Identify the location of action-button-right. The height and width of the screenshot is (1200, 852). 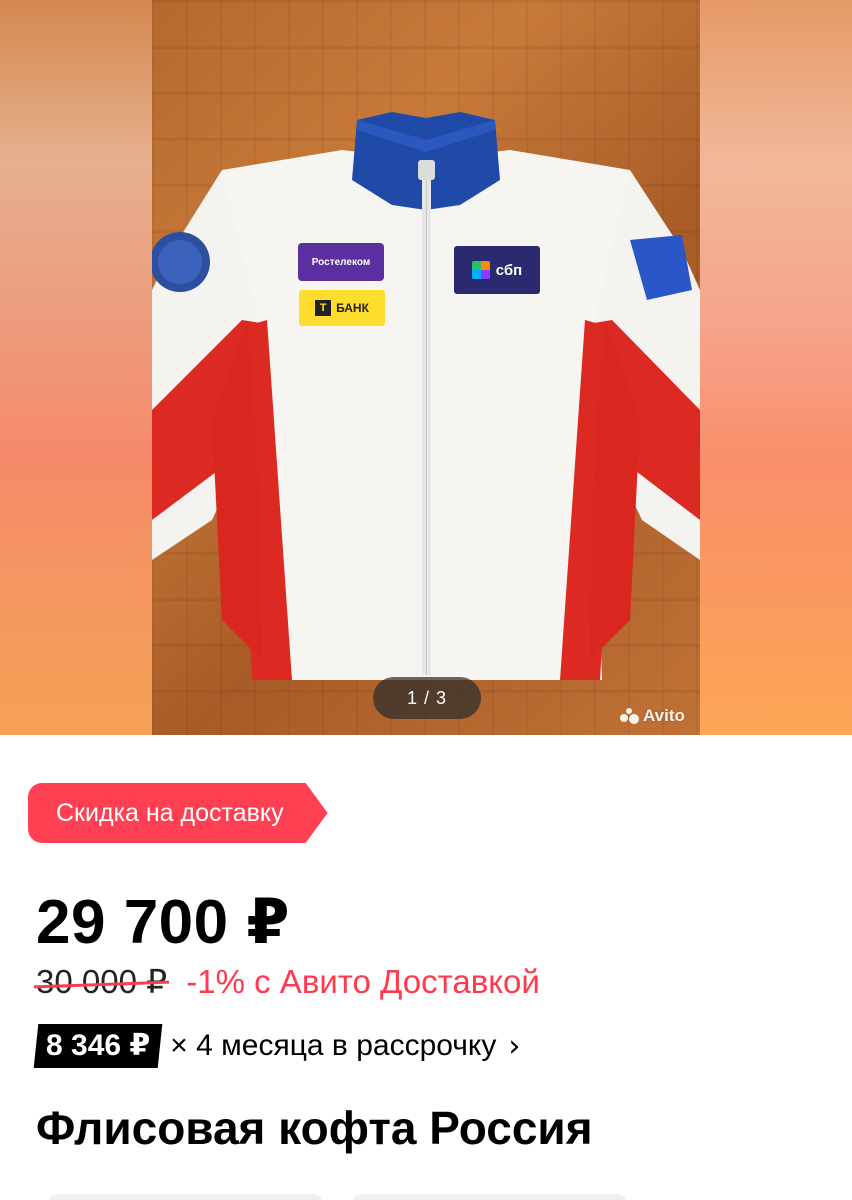
(489, 1197).